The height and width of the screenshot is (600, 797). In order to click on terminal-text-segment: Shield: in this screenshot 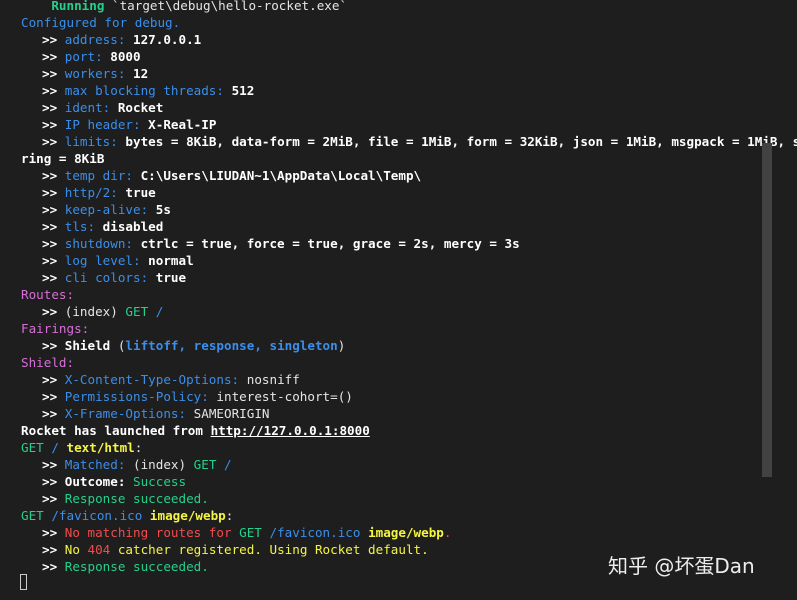, I will do `click(48, 362)`.